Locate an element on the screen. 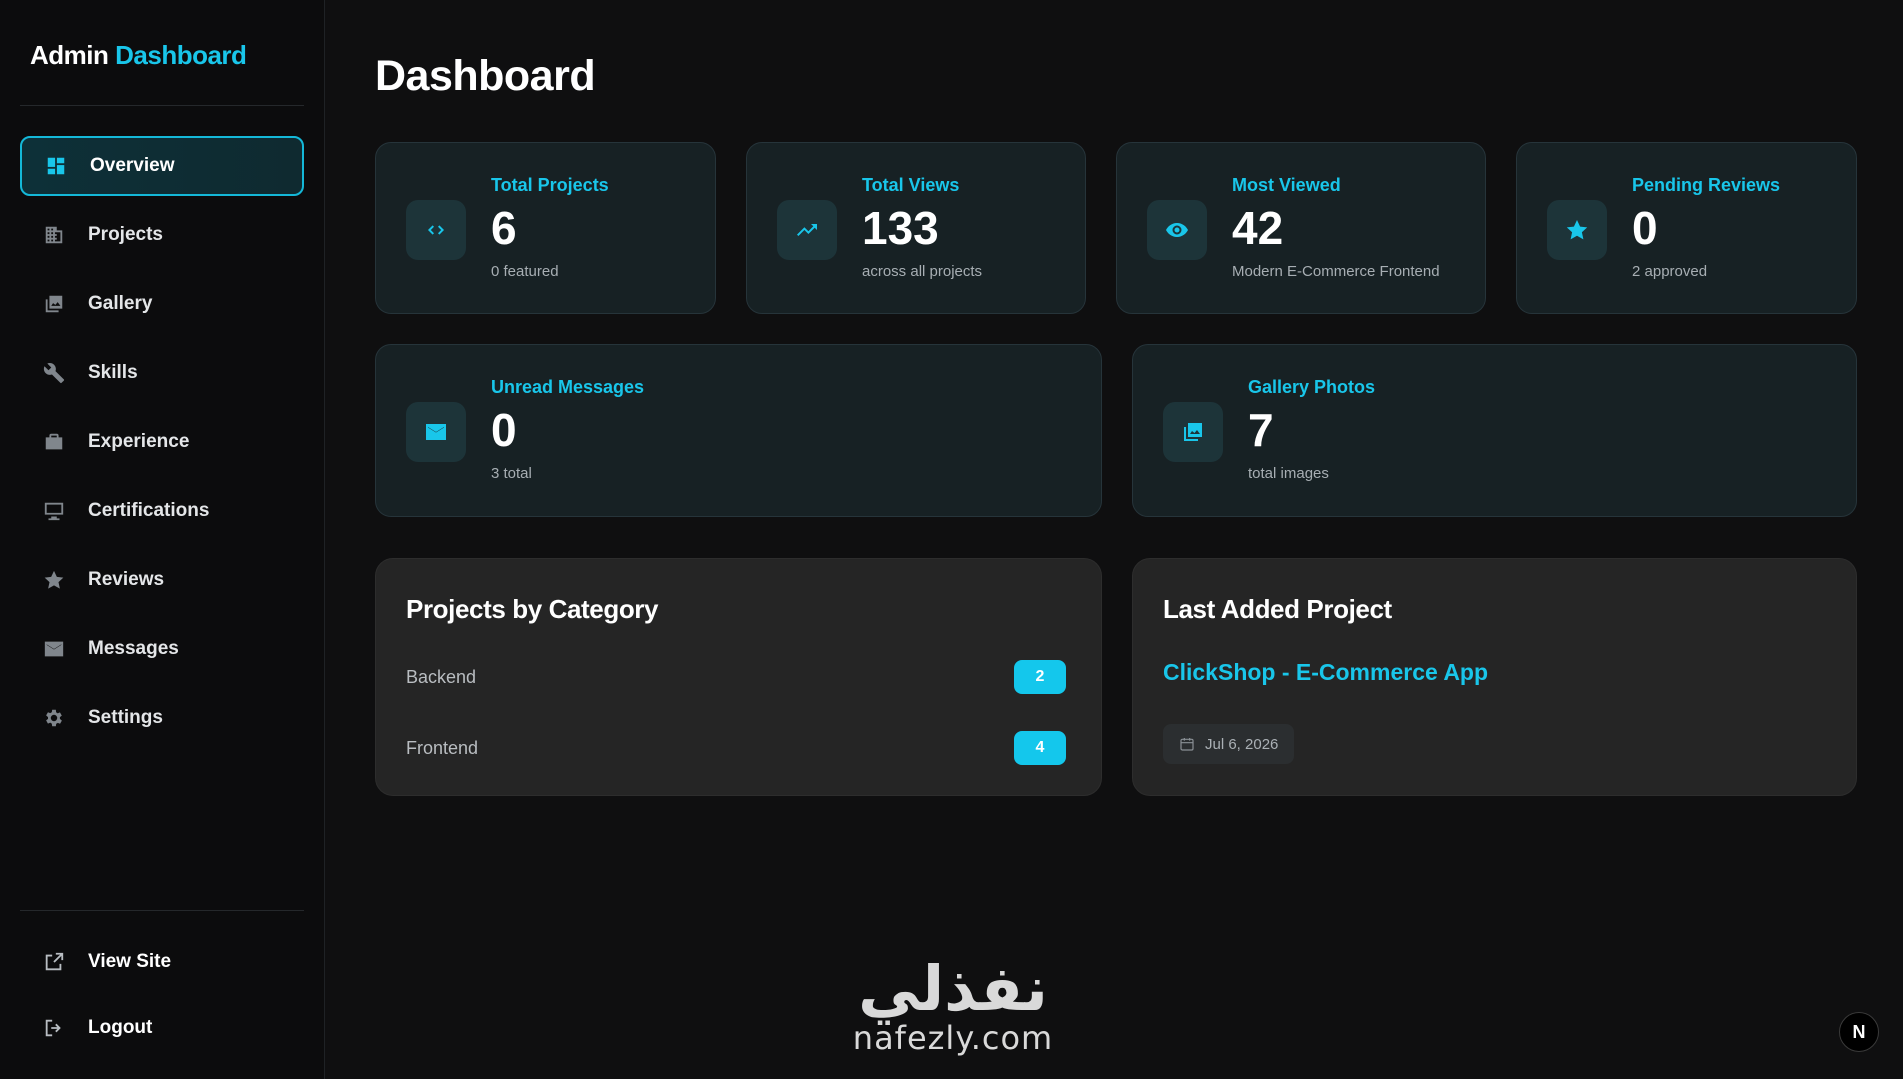  external-link-icon is located at coordinates (54, 962).